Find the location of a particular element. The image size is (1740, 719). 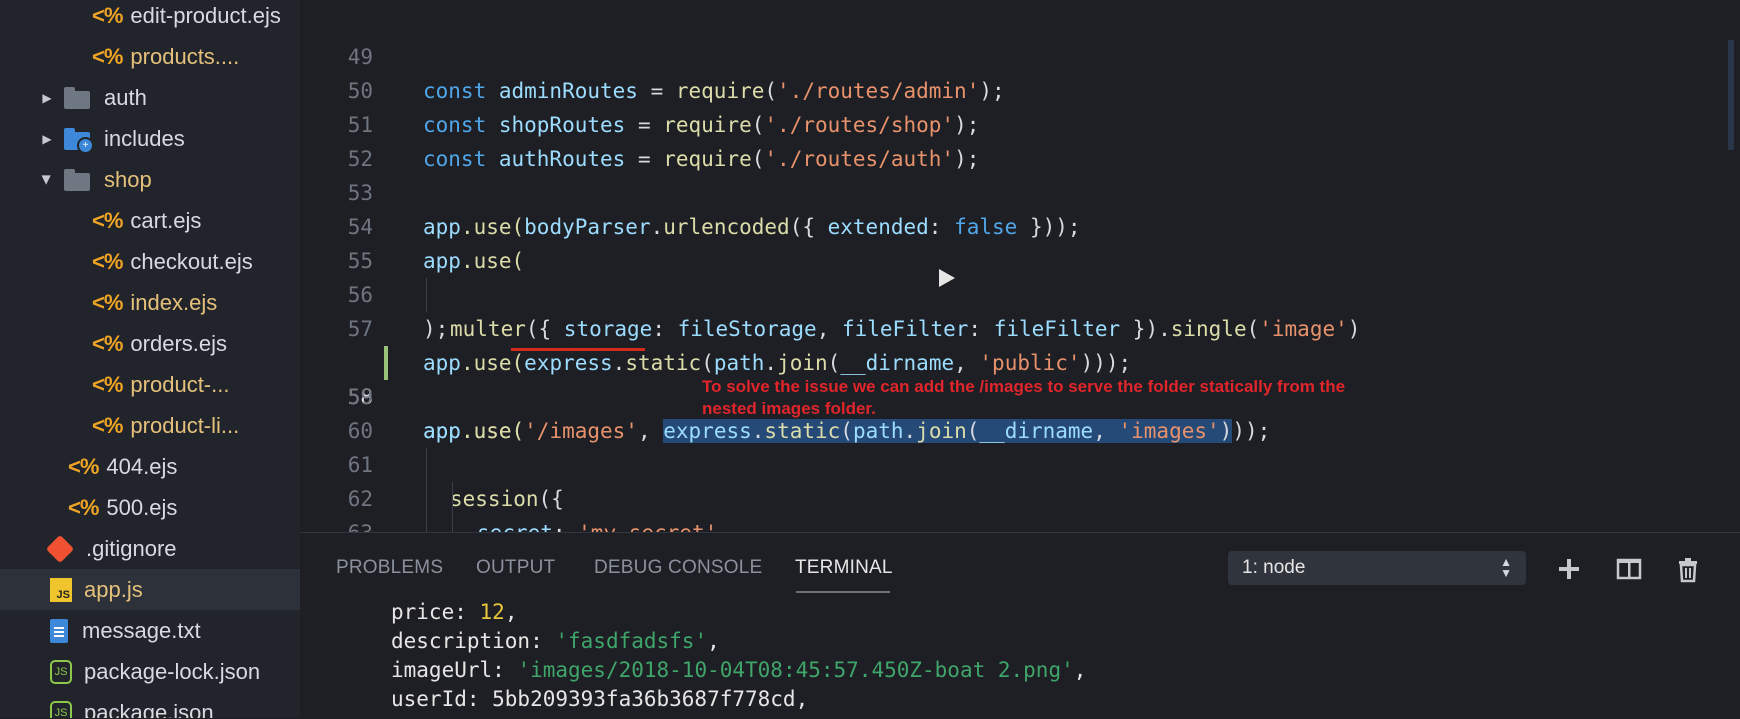

text-file-icon is located at coordinates (59, 630).